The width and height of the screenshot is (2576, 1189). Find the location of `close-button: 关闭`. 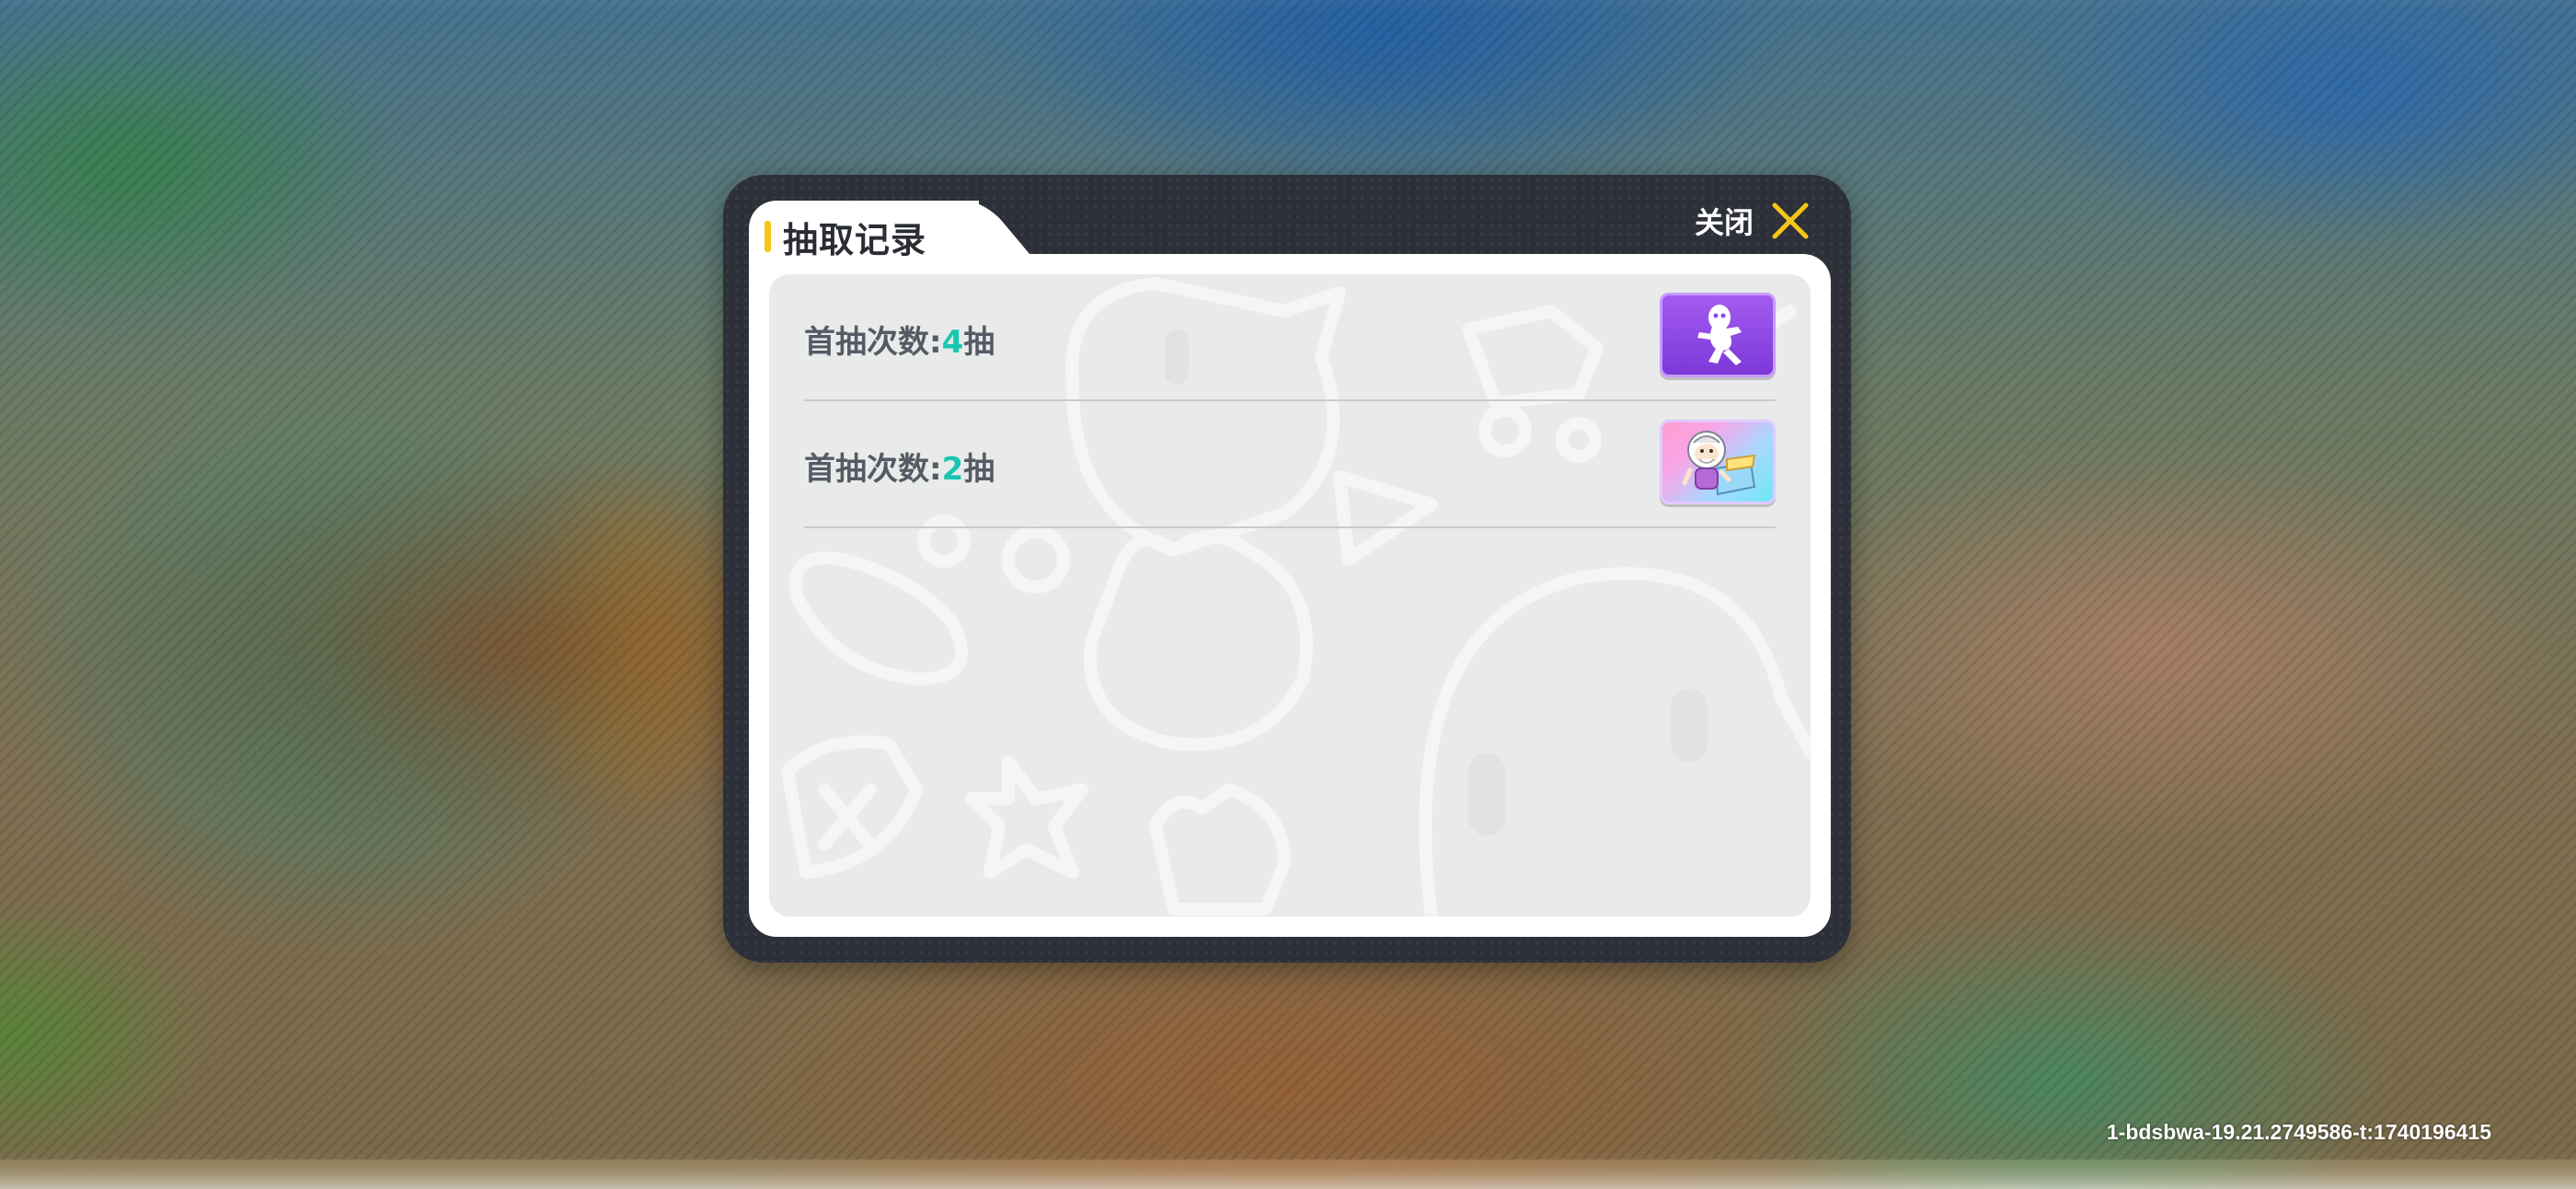

close-button: 关闭 is located at coordinates (1753, 221).